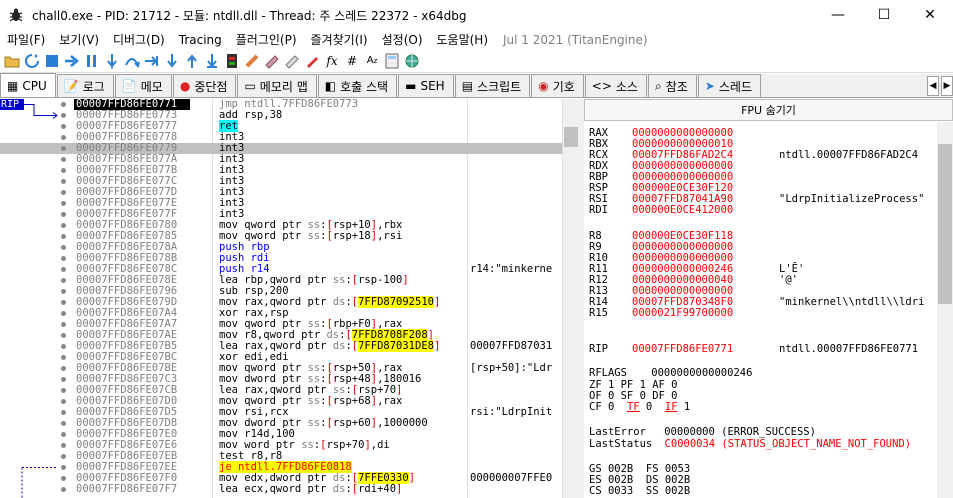 The width and height of the screenshot is (953, 498). I want to click on menu-file: 파일(F), so click(26, 39).